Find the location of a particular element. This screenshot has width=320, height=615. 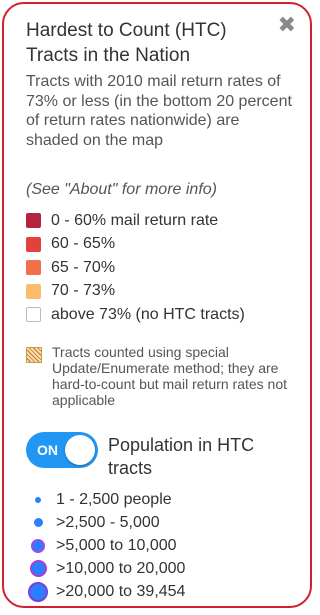

legend-item: 65 - 70% is located at coordinates (135, 268).